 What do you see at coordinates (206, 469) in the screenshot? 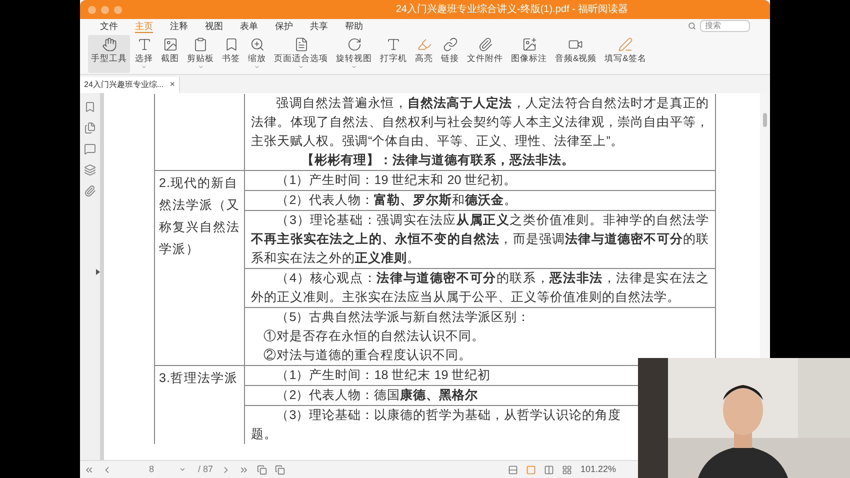
I see `page-total: / 87` at bounding box center [206, 469].